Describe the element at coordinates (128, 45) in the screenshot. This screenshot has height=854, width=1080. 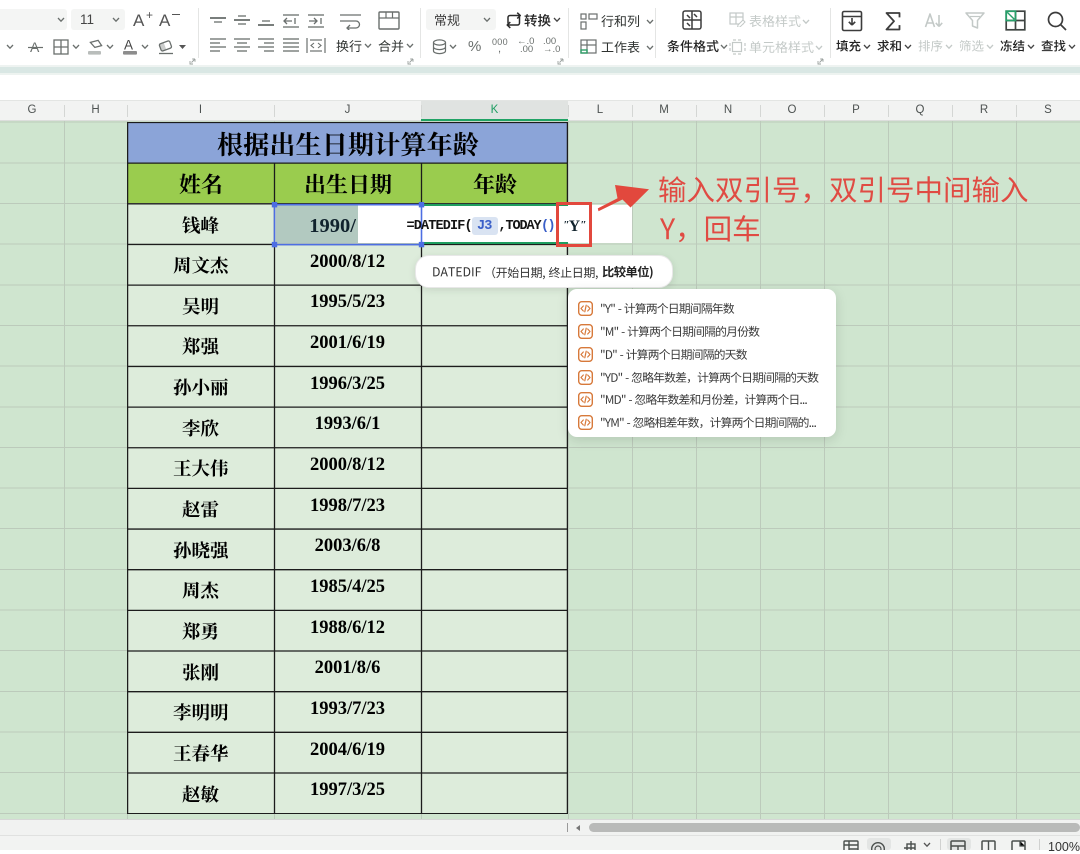
I see `svg-text: A` at that location.